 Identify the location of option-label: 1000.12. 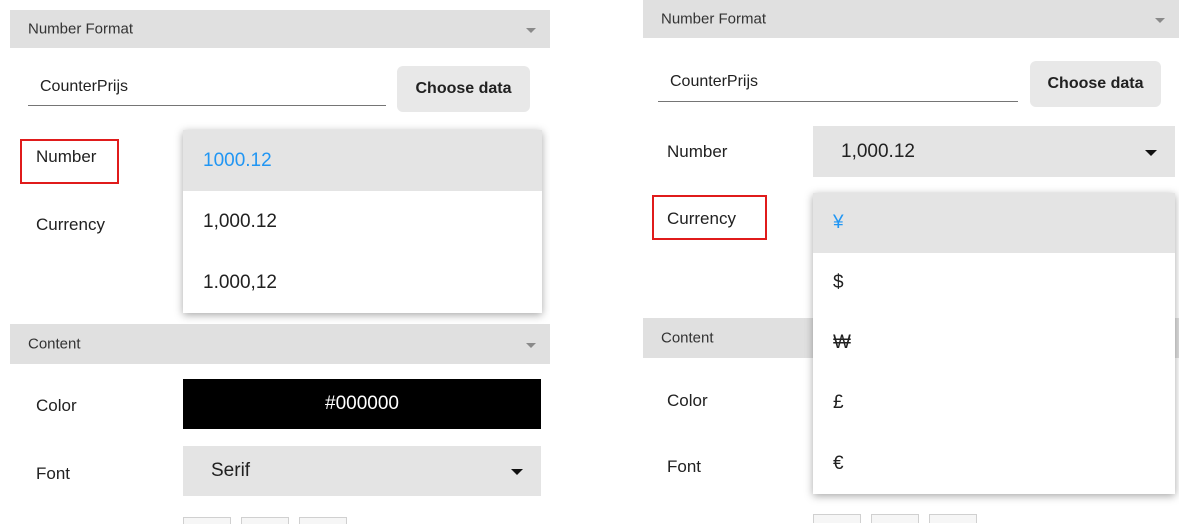
(237, 160).